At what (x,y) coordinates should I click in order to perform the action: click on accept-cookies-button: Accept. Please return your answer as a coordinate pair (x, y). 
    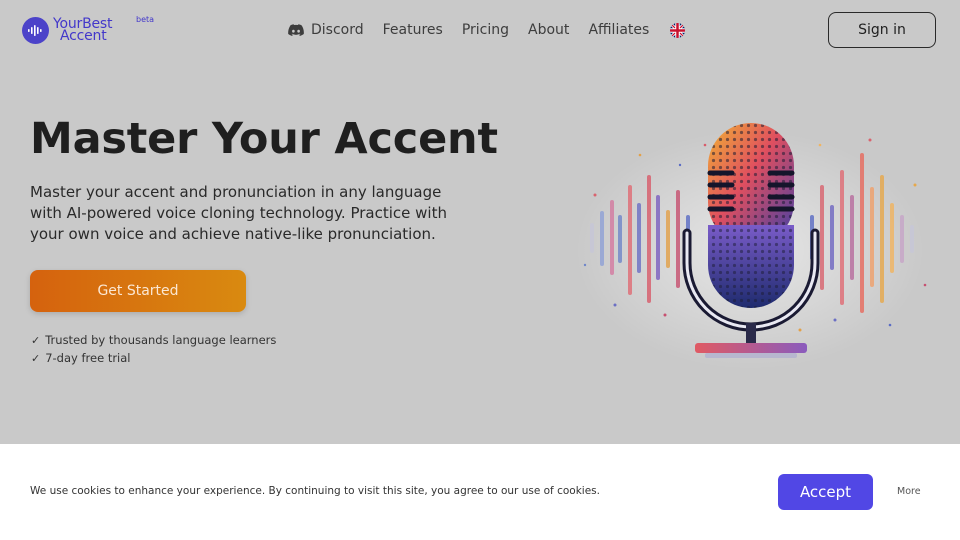
    Looking at the image, I should click on (825, 492).